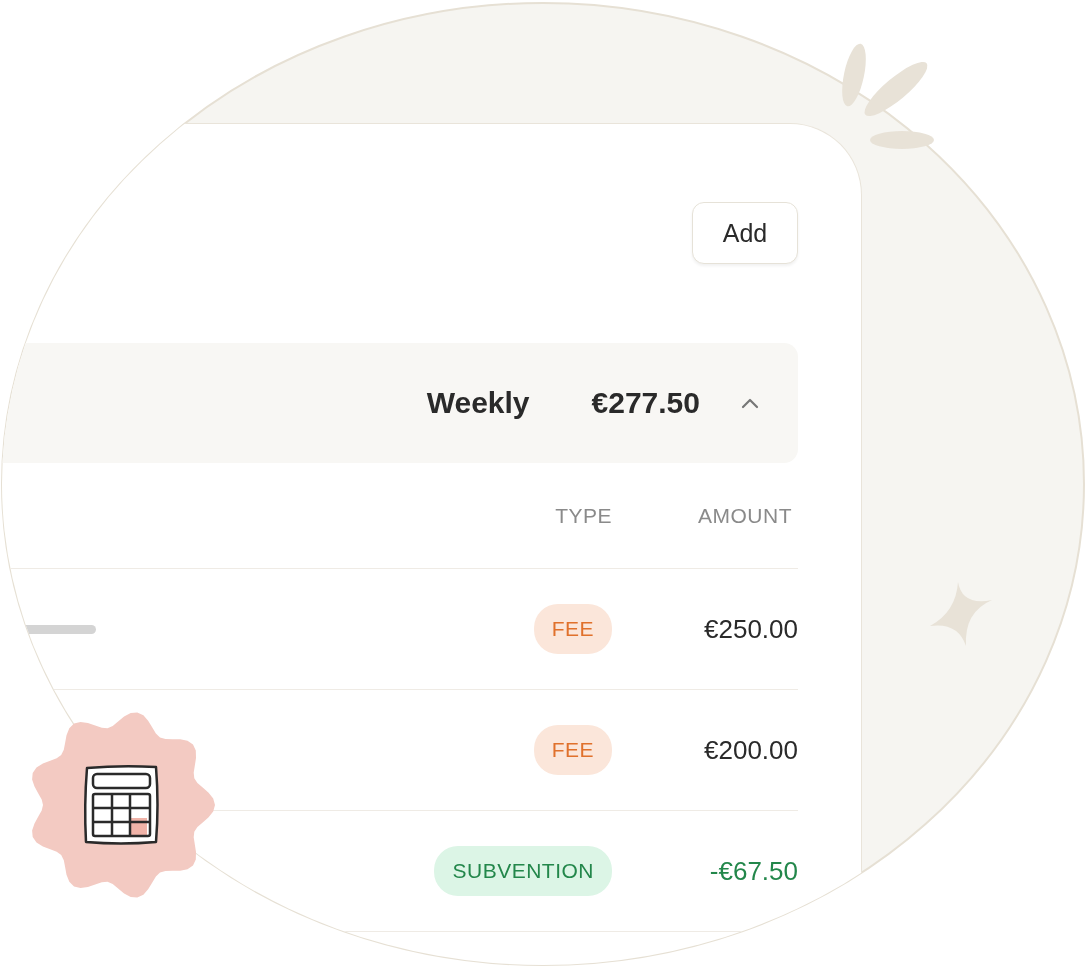  I want to click on amount-text: €200.00, so click(751, 750).